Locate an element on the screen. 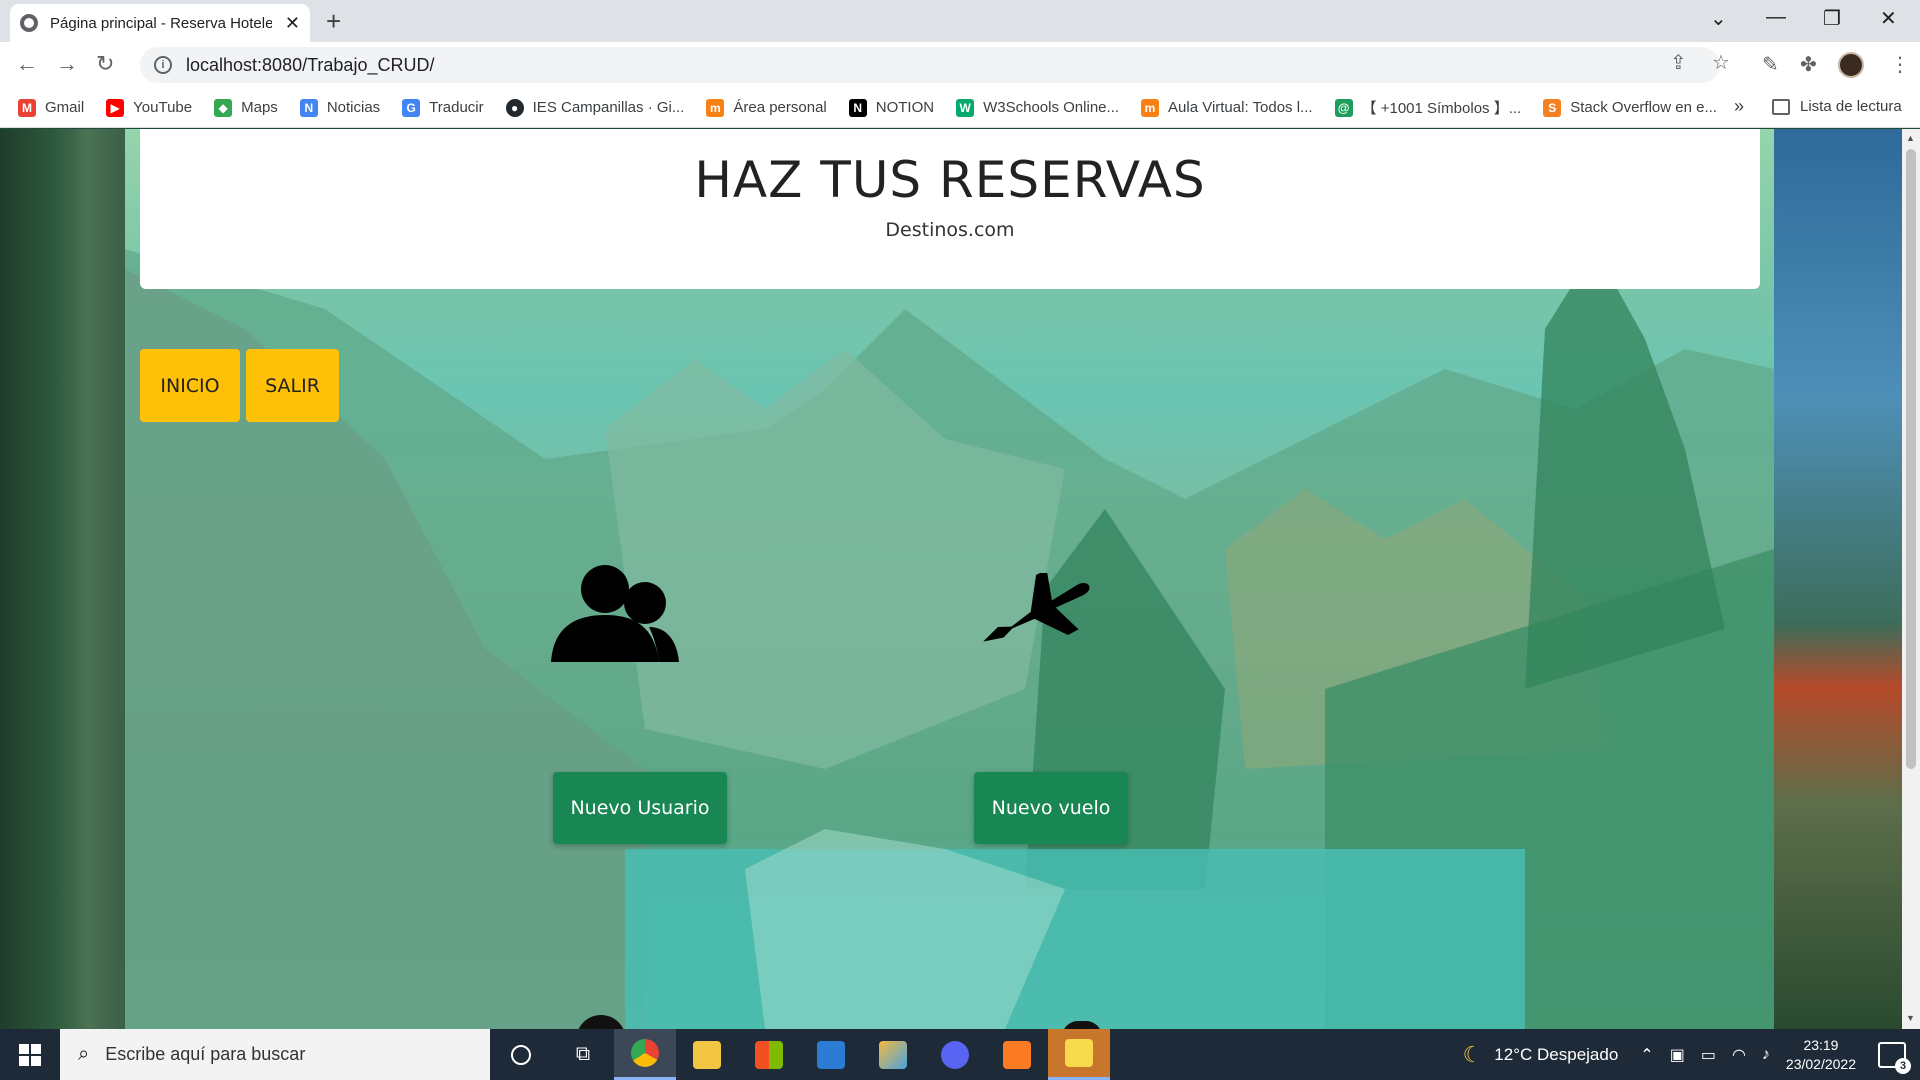  chrome-icon is located at coordinates (645, 1053).